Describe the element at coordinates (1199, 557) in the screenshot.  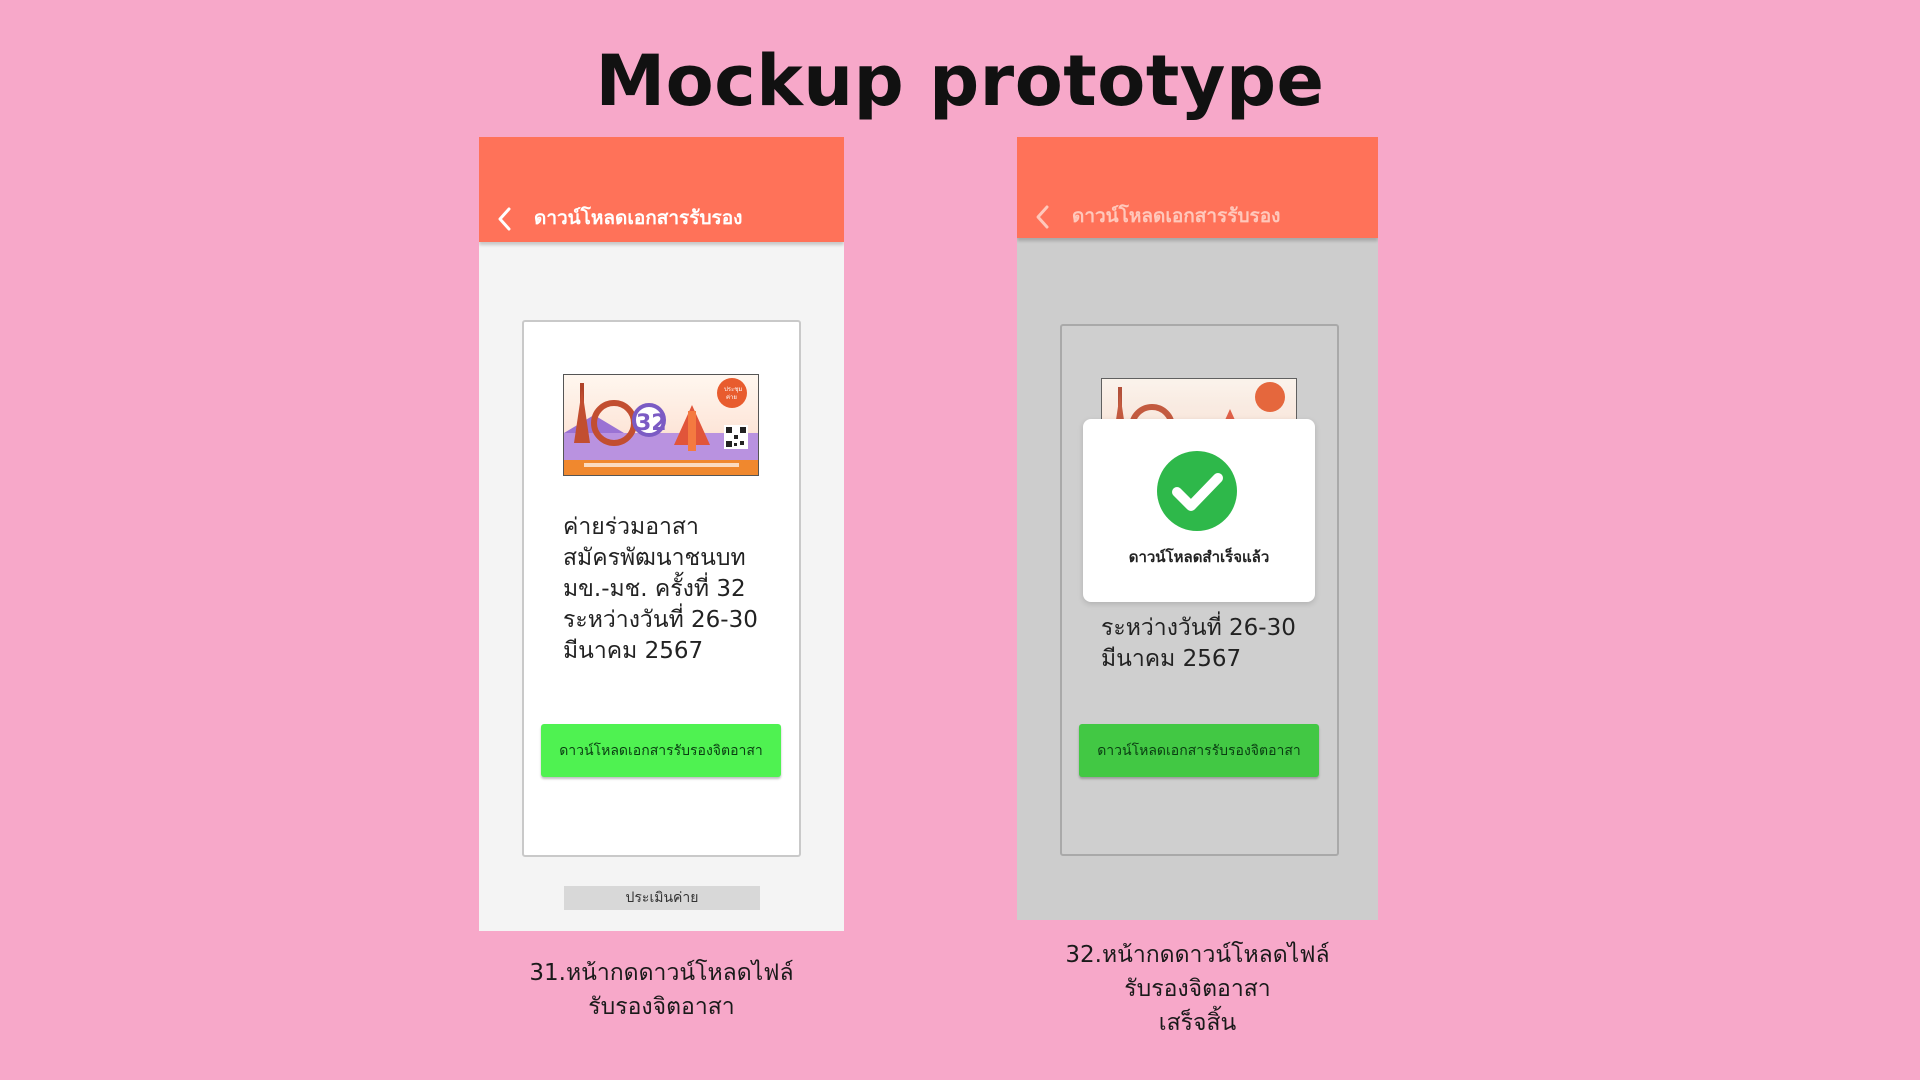
I see `success-message: ดาวน์โหลดสำเร็จแล้ว` at that location.